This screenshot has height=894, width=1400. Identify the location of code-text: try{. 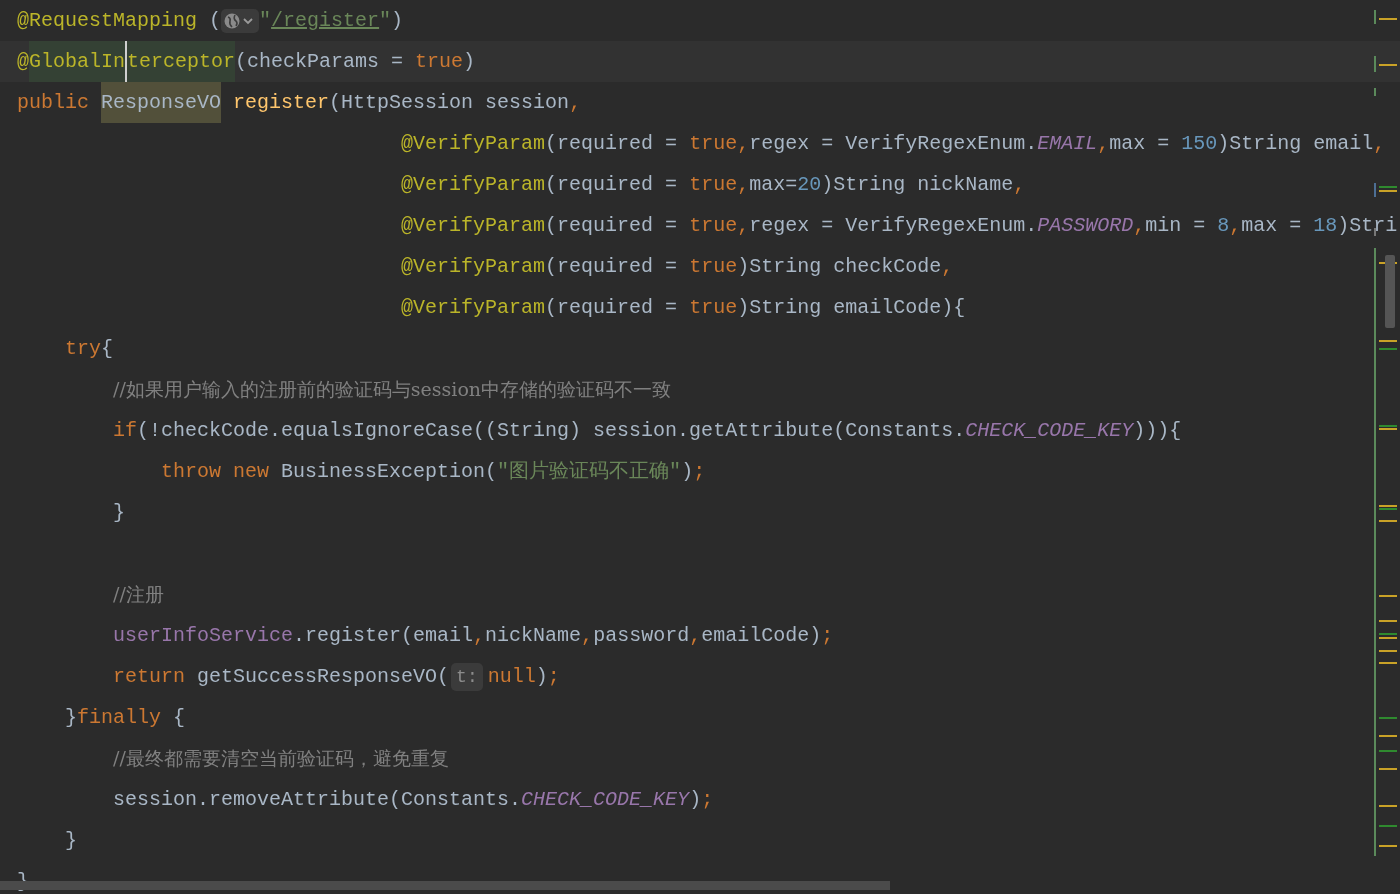
(89, 349).